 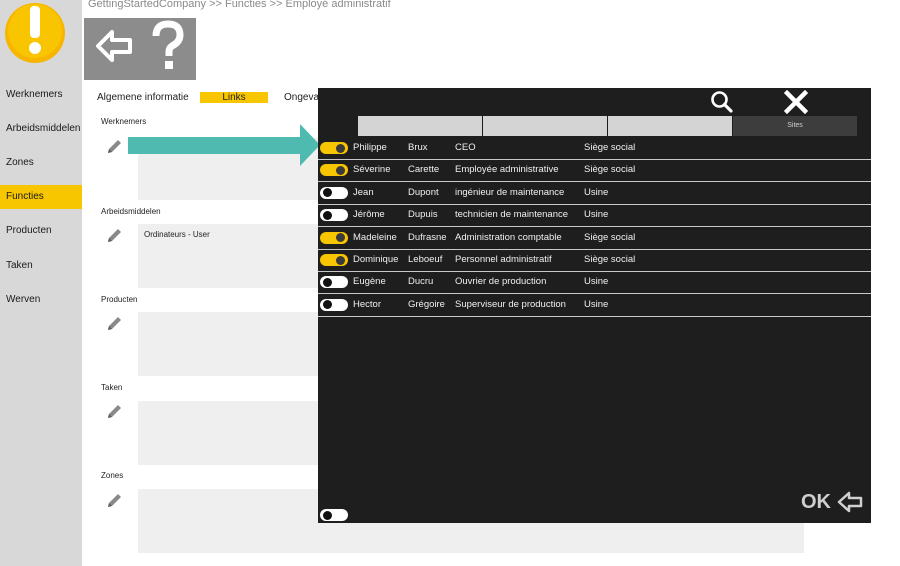 What do you see at coordinates (177, 234) in the screenshot?
I see `list-item: Ordinateurs - User` at bounding box center [177, 234].